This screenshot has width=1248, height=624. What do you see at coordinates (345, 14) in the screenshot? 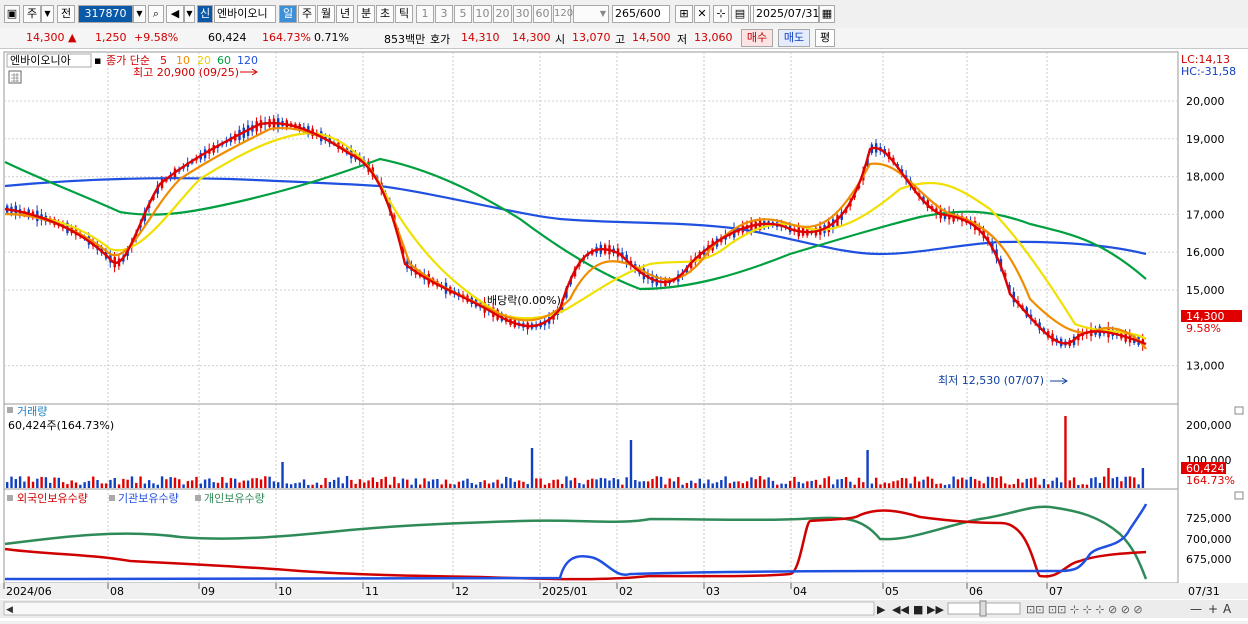
I see `period-year: 년` at bounding box center [345, 14].